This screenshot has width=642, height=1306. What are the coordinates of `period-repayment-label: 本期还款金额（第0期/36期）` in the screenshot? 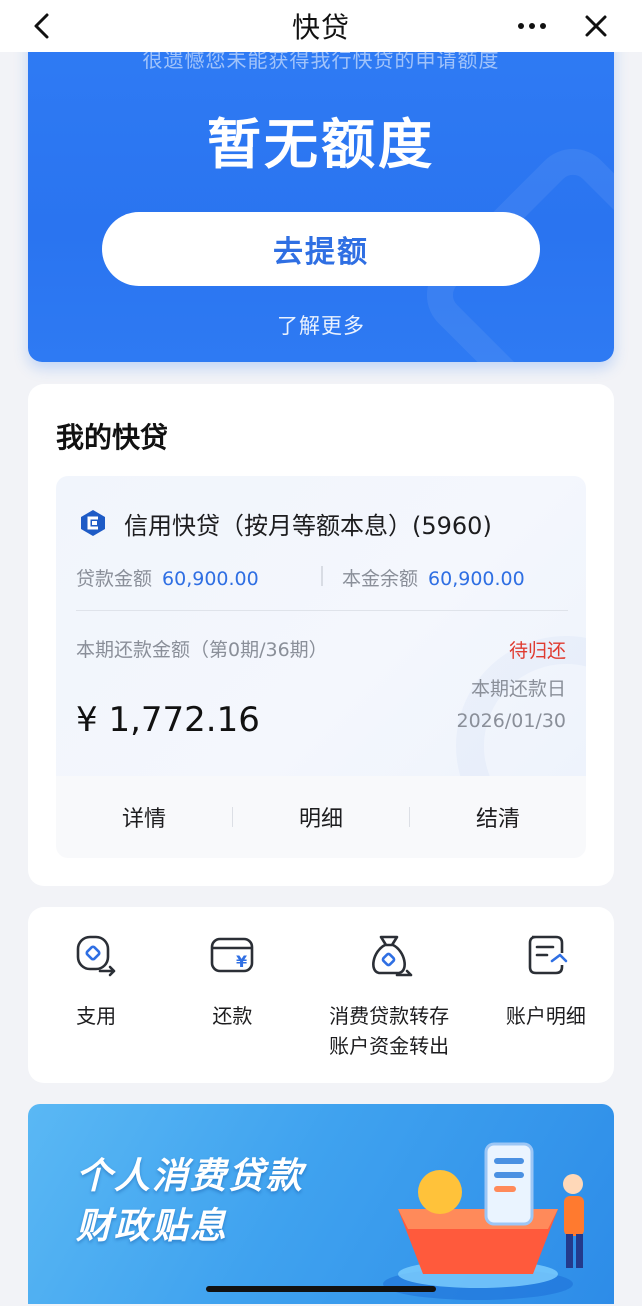 It's located at (202, 650).